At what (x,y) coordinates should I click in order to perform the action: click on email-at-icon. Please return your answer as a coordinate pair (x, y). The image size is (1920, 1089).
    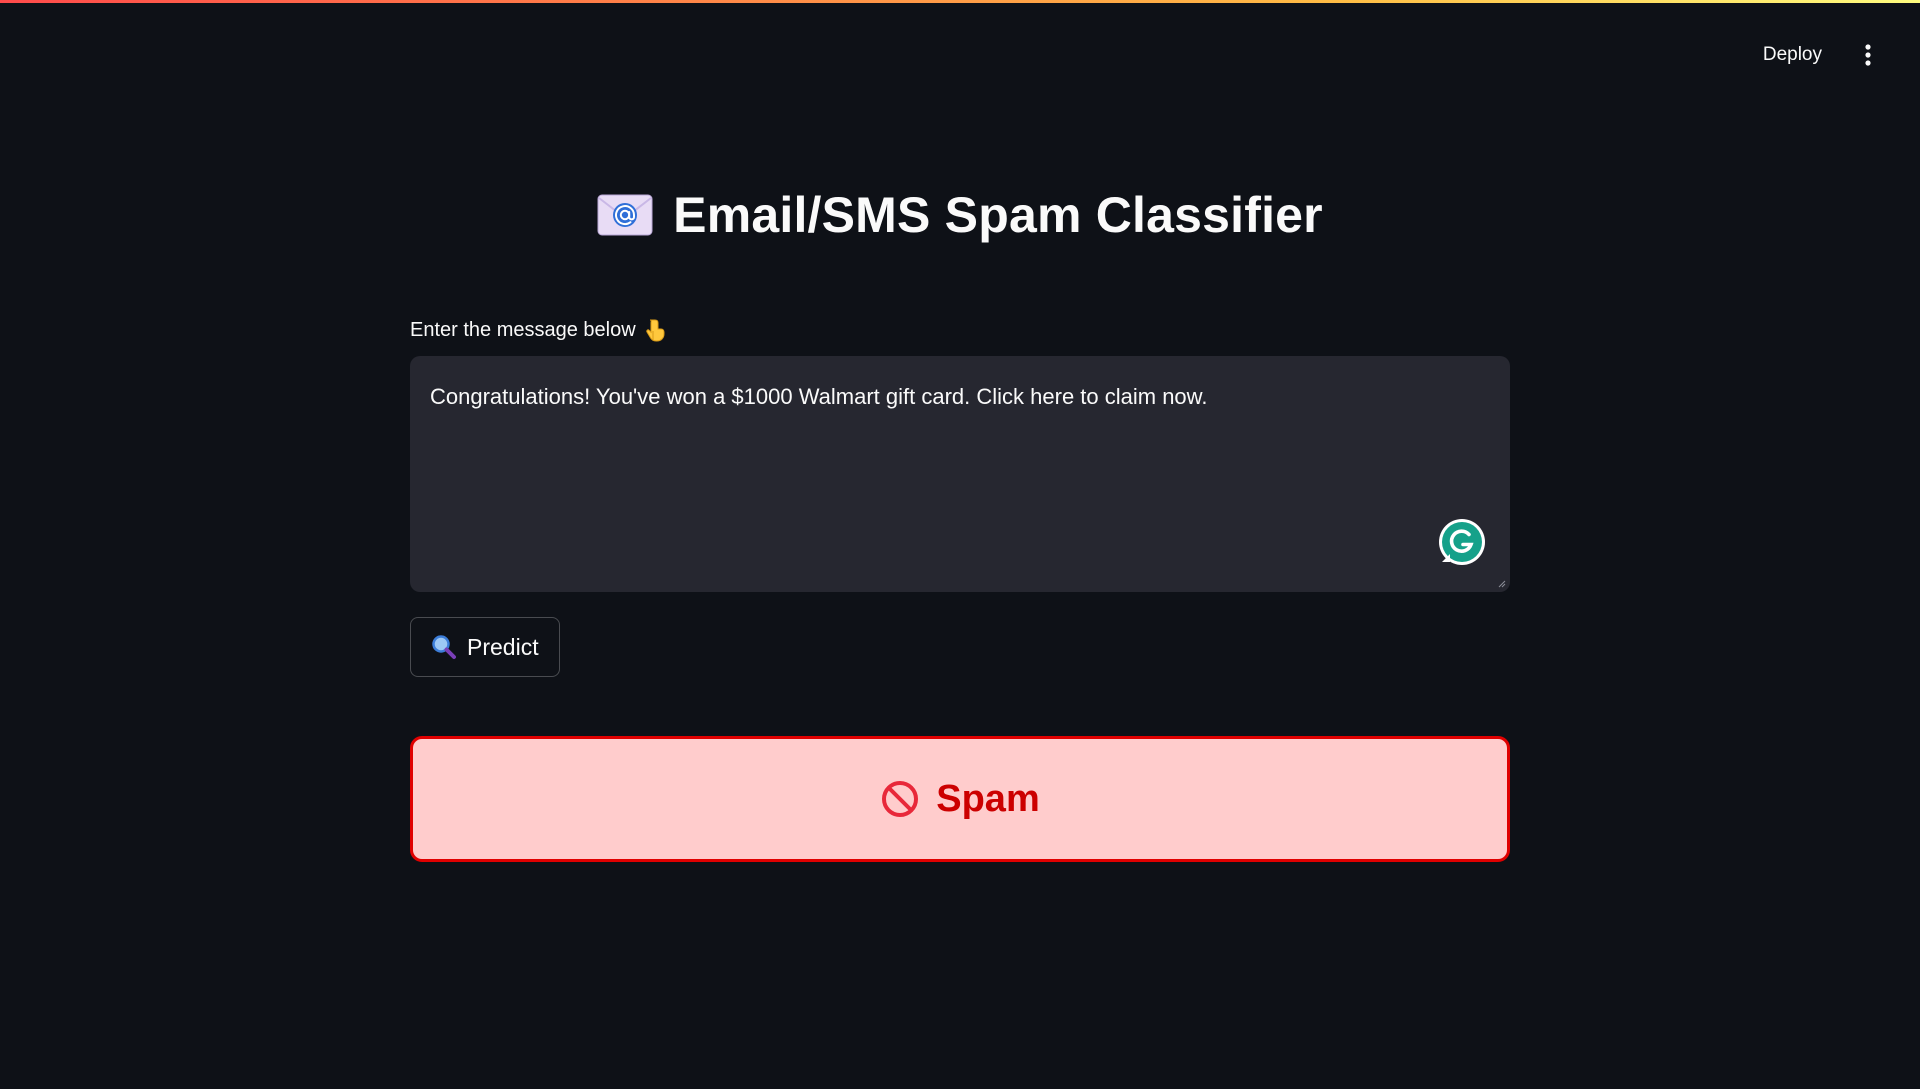
    Looking at the image, I should click on (625, 215).